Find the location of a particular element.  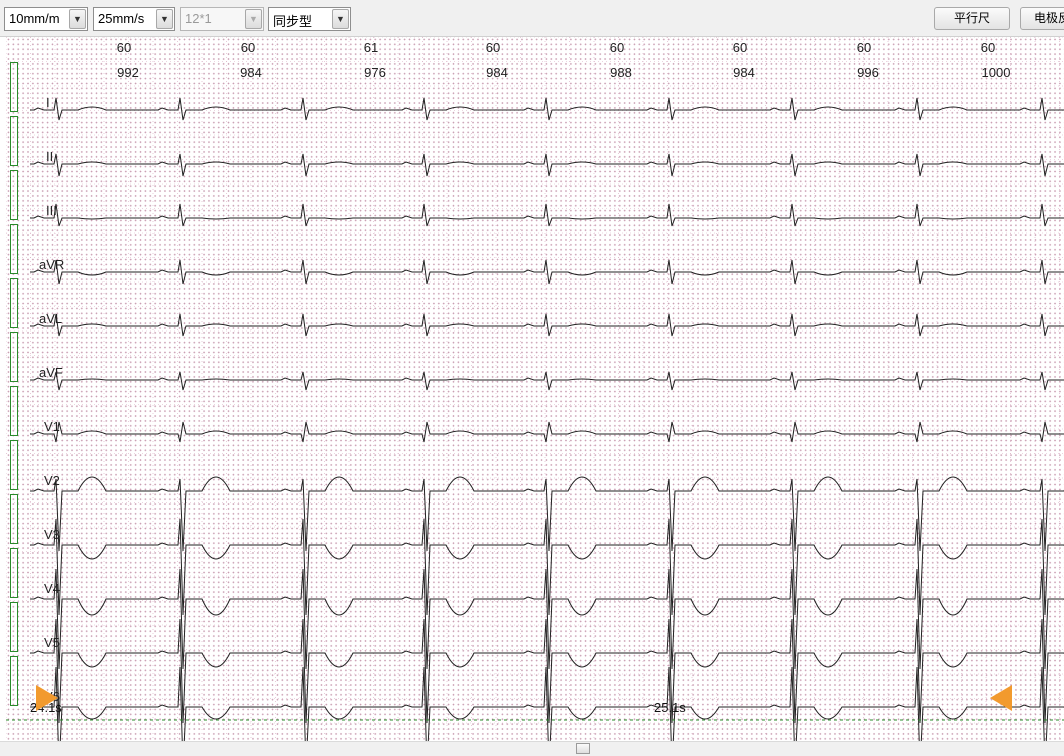

lead-label-ii: II is located at coordinates (50, 156).